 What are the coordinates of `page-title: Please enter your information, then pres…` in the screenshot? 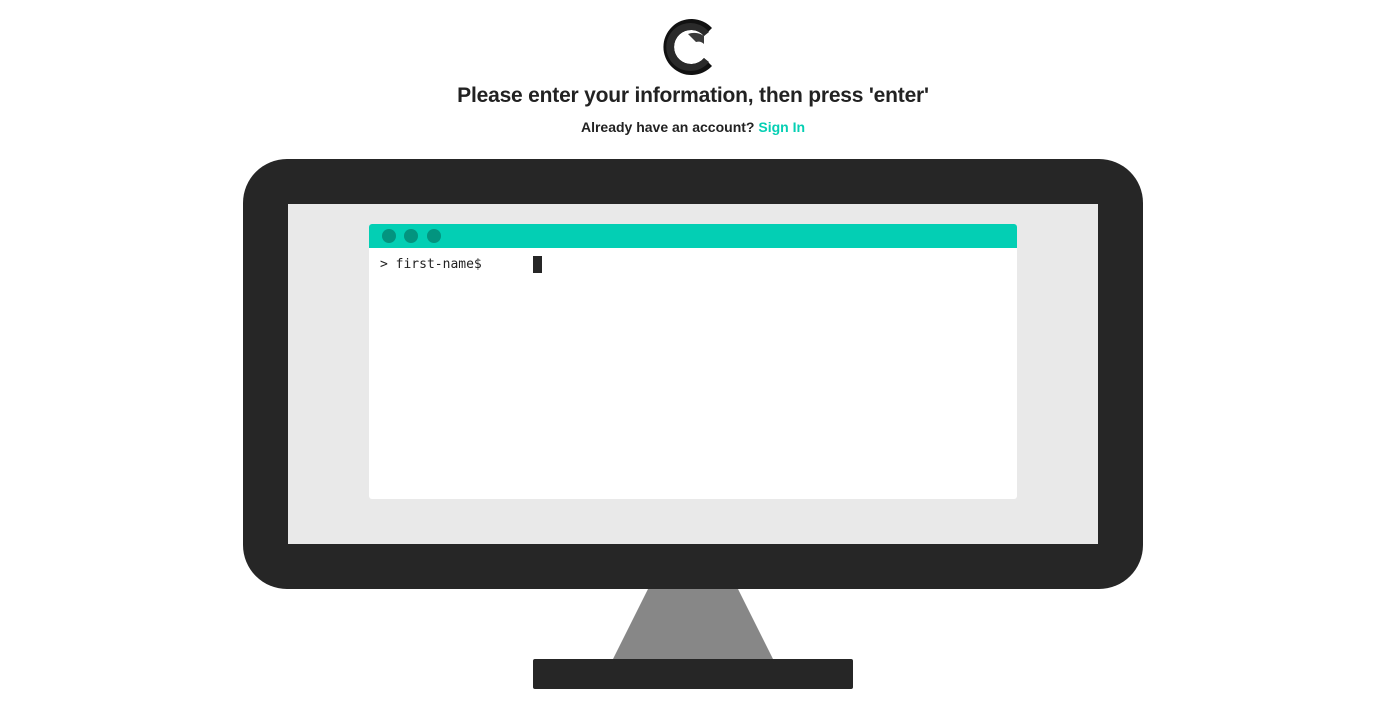 It's located at (693, 95).